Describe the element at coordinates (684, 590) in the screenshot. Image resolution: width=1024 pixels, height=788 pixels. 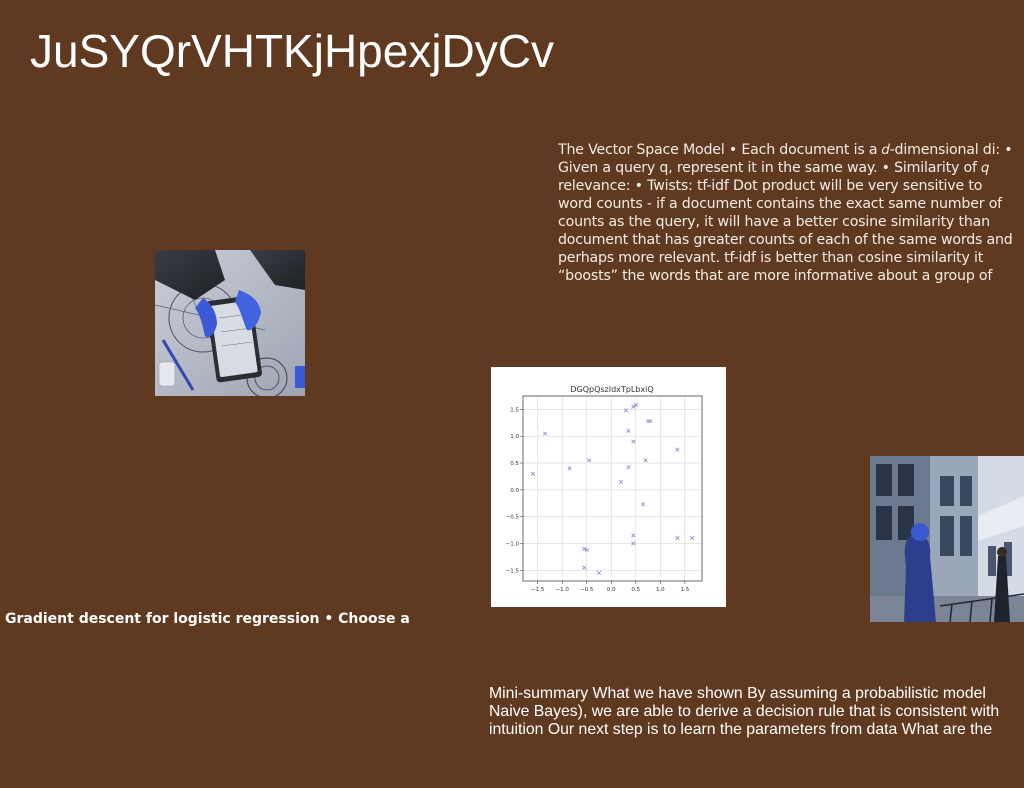
I see `x-tick-label: 1.5` at that location.